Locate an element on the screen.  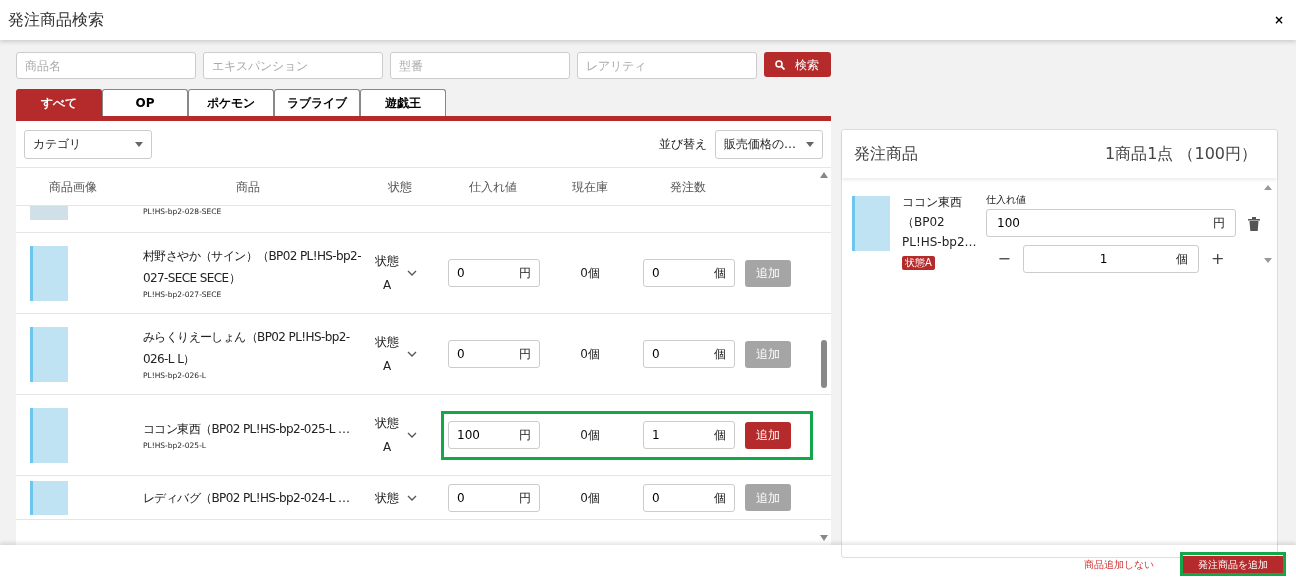
category-tab: ポケモン is located at coordinates (231, 102).